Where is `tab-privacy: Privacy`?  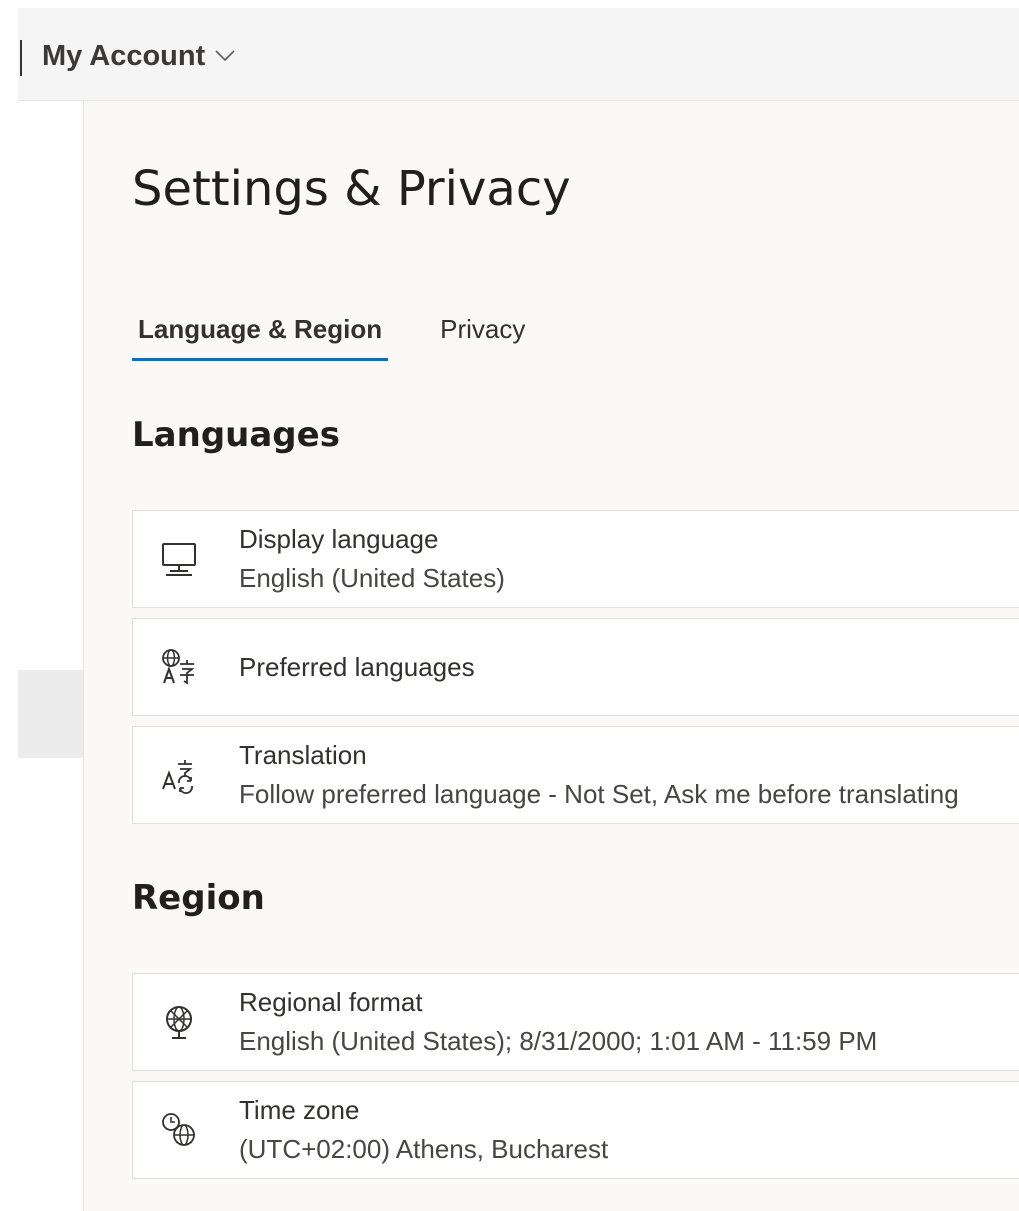 tab-privacy: Privacy is located at coordinates (482, 329).